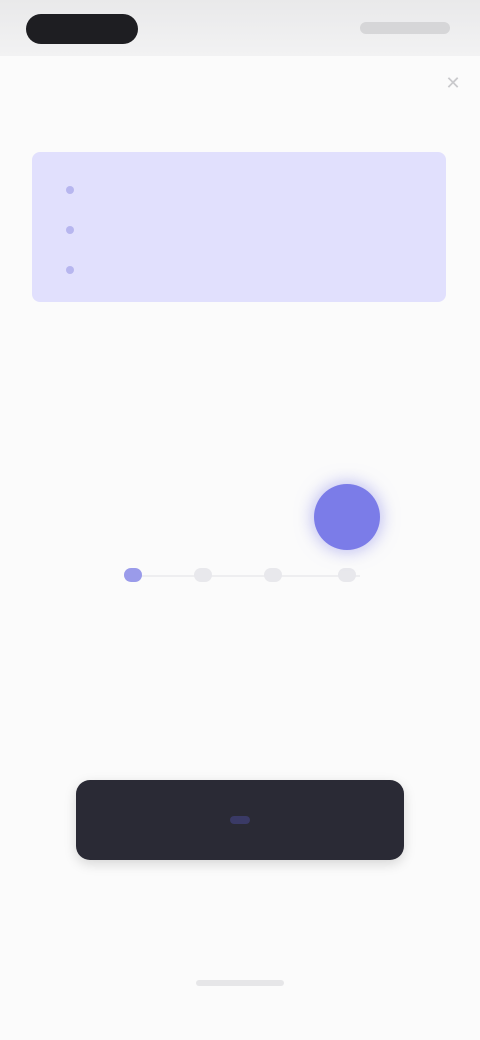 This screenshot has height=1040, width=480. I want to click on primary-button-label, so click(240, 820).